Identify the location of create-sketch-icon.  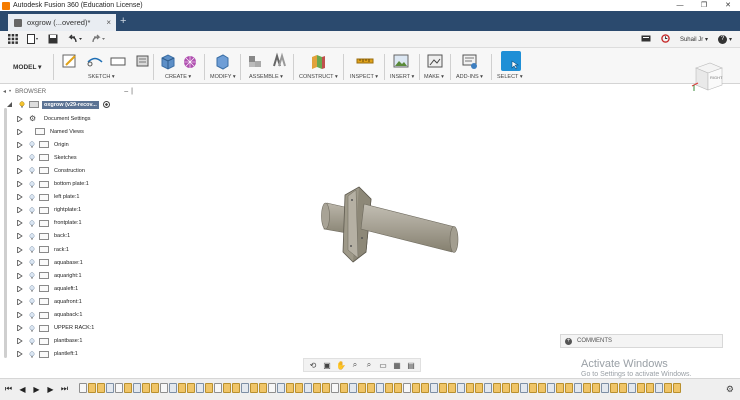
(70, 61).